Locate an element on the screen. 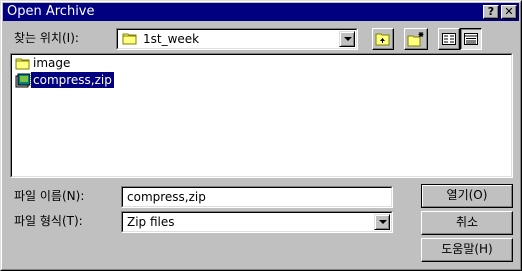 The image size is (522, 271). list-view-icon is located at coordinates (449, 39).